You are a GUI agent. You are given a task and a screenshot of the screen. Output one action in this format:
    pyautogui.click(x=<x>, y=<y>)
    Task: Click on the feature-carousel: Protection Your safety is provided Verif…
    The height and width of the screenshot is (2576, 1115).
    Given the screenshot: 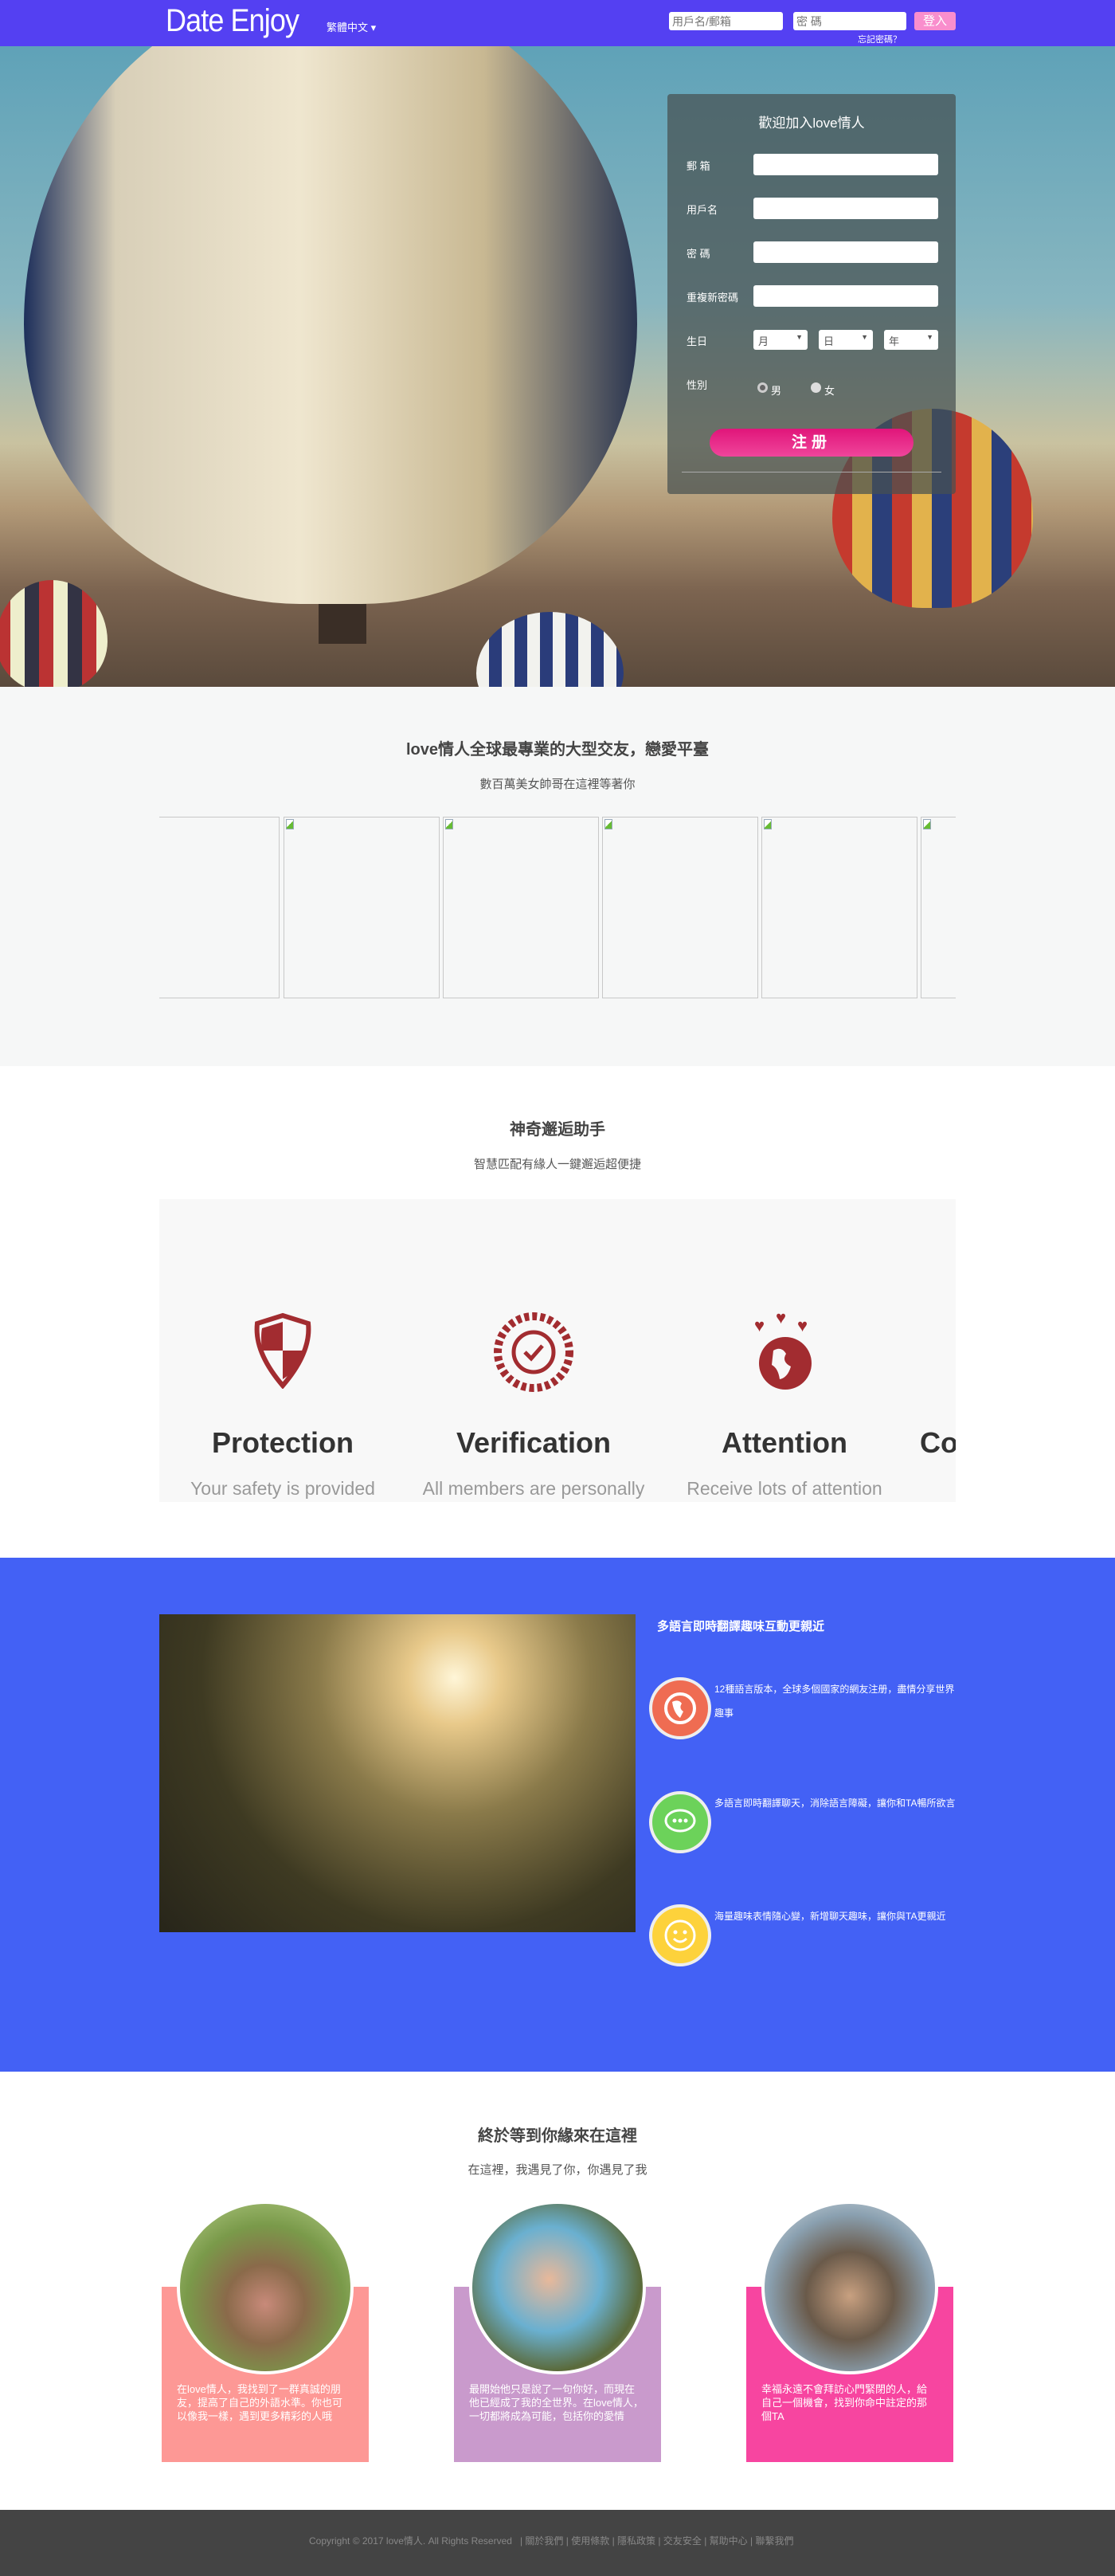 What is the action you would take?
    pyautogui.click(x=557, y=1350)
    